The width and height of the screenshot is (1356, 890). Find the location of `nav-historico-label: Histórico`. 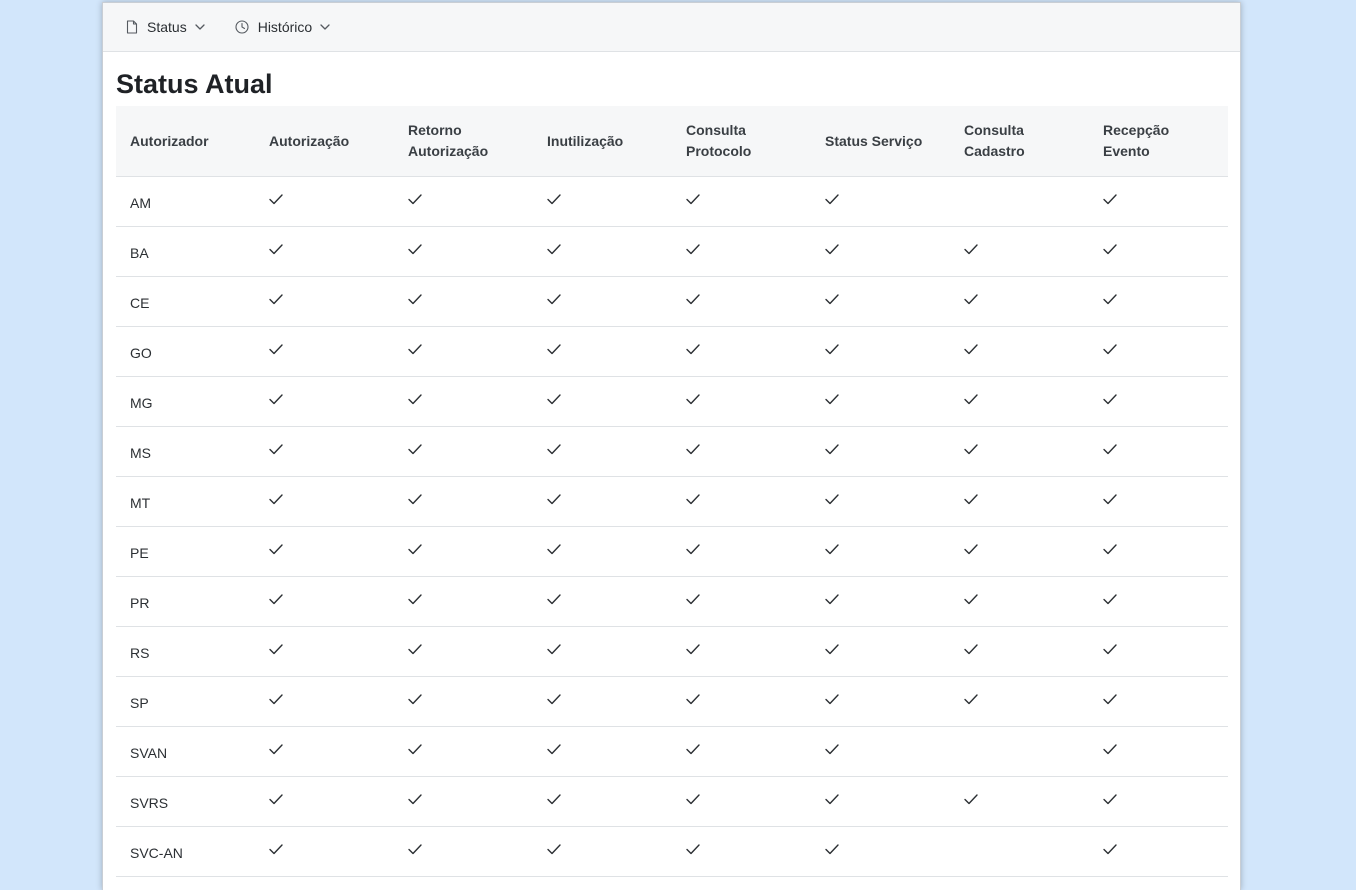

nav-historico-label: Histórico is located at coordinates (285, 27).